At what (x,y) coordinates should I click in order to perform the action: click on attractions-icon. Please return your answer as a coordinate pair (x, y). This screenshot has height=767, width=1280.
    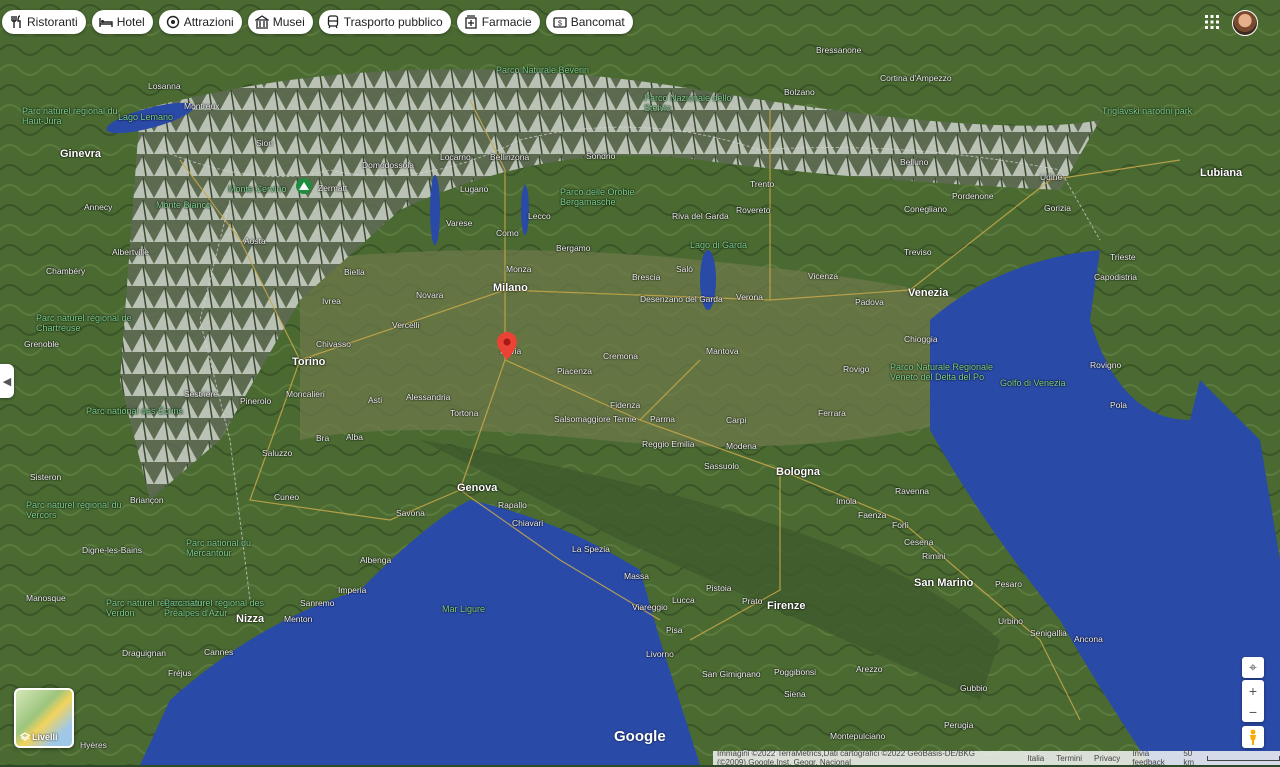
    Looking at the image, I should click on (172, 22).